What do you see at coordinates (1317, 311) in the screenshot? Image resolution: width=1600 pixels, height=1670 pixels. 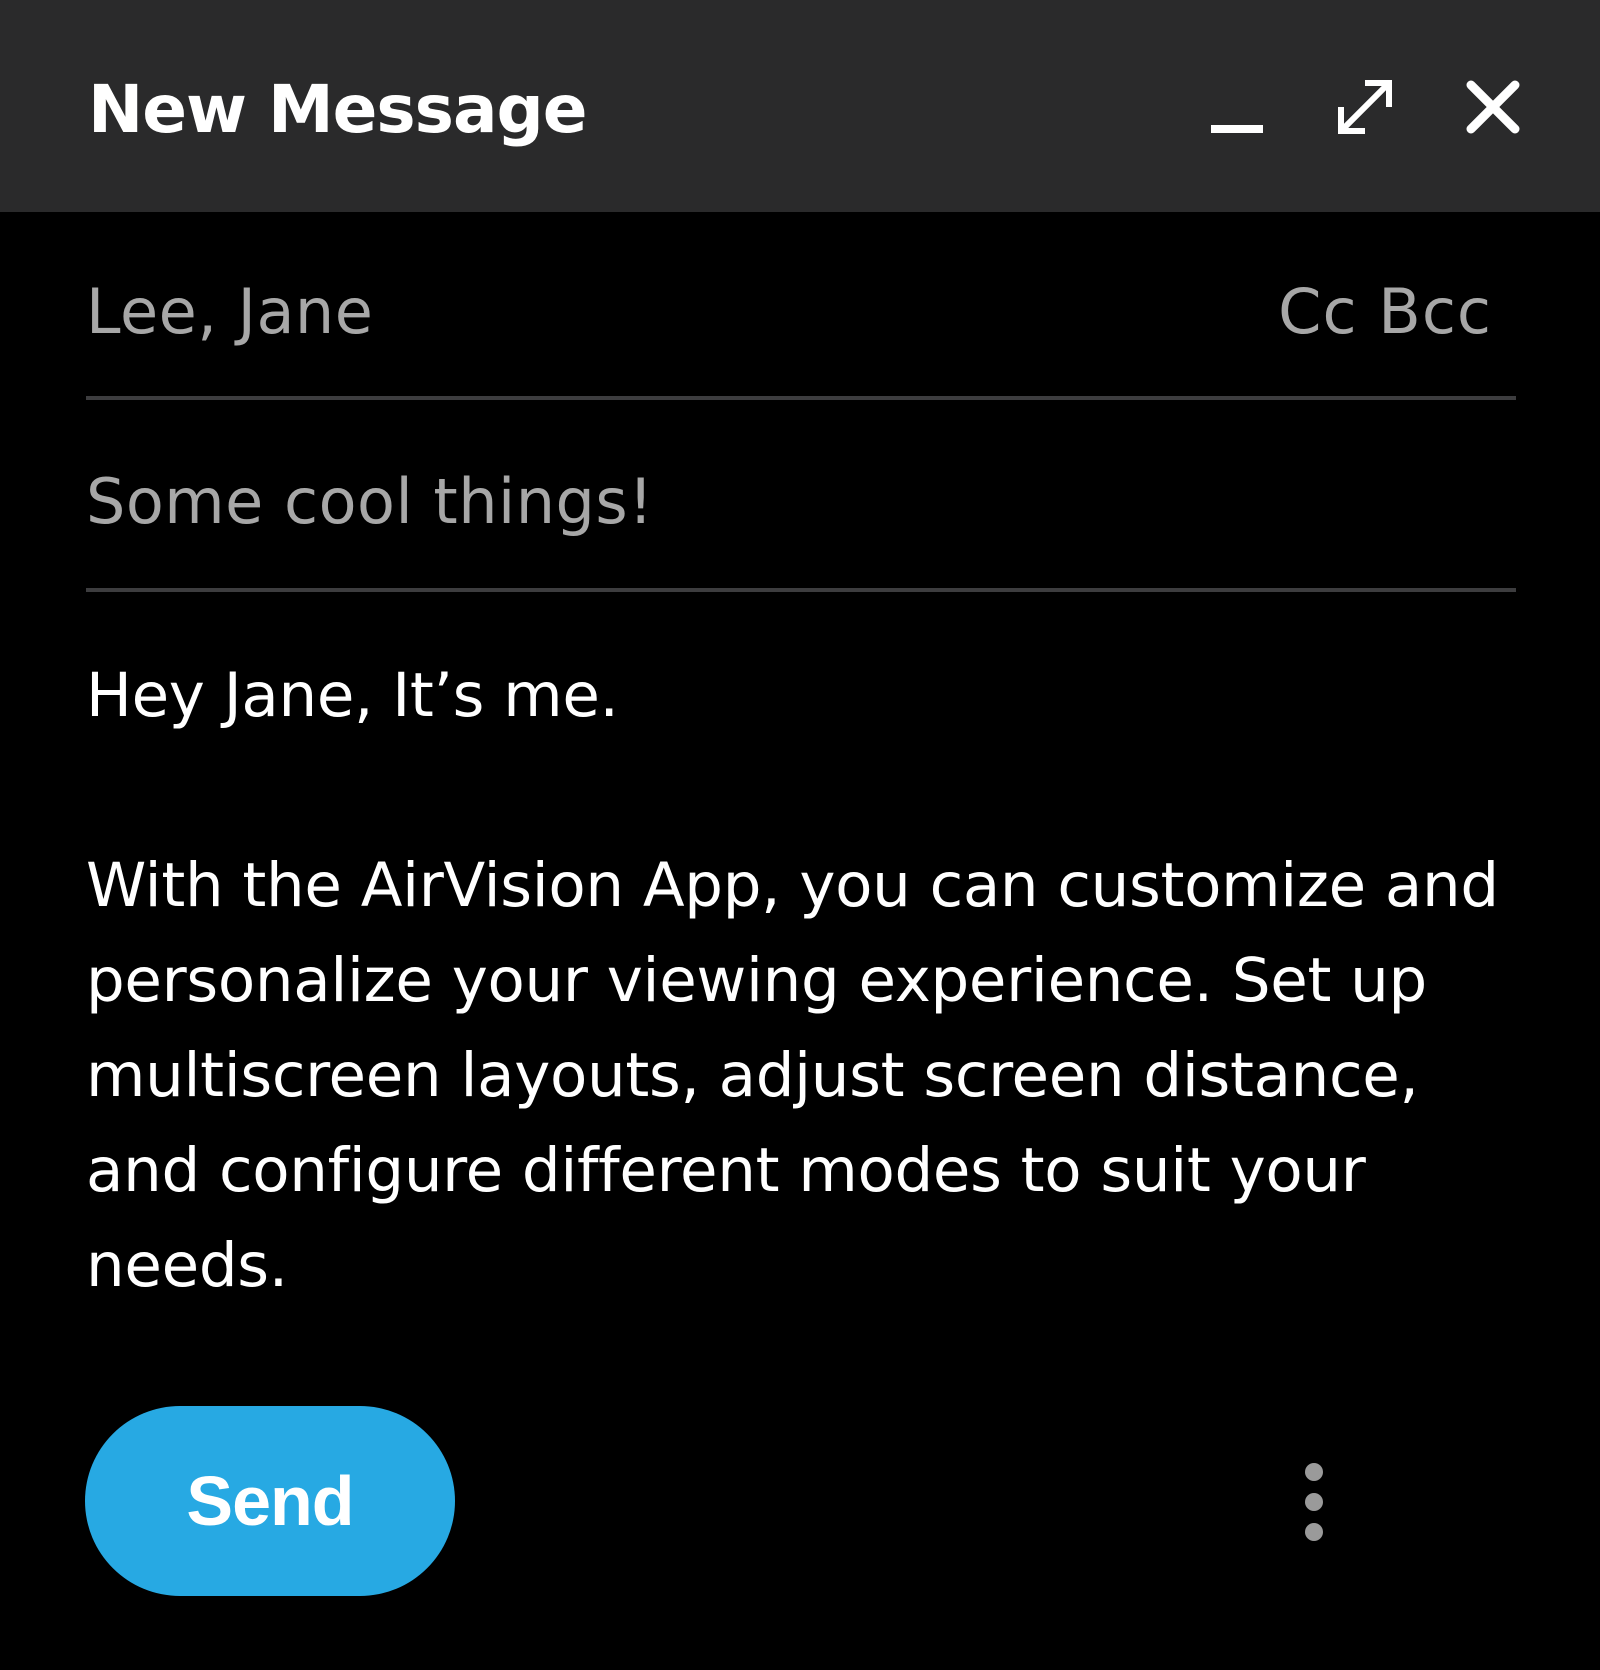 I see `cc-button: Cc` at bounding box center [1317, 311].